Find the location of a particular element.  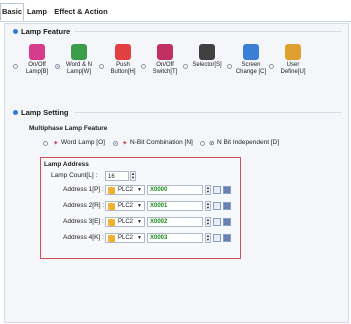

feature-label-line1: Word & N is located at coordinates (79, 65).